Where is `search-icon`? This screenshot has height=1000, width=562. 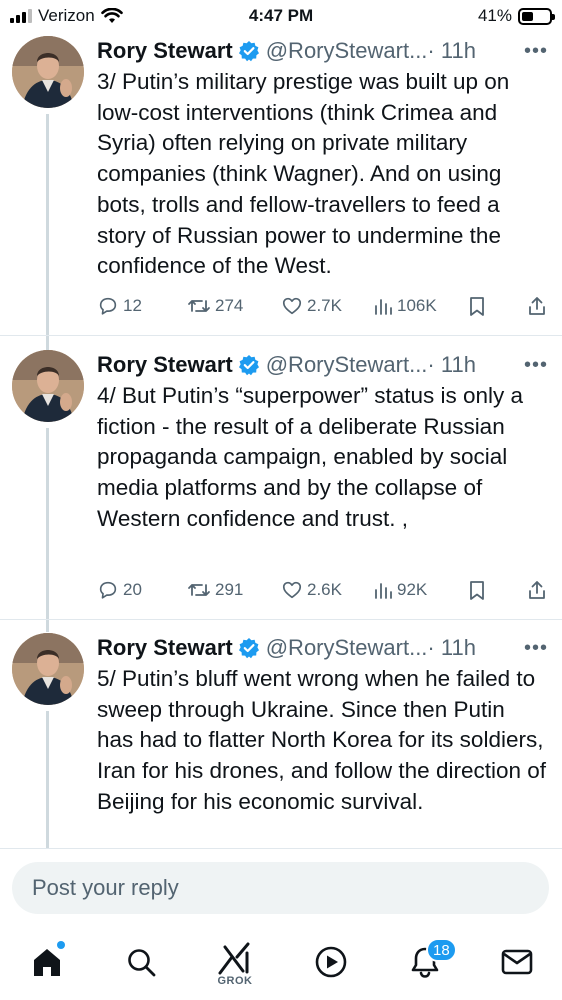 search-icon is located at coordinates (142, 963).